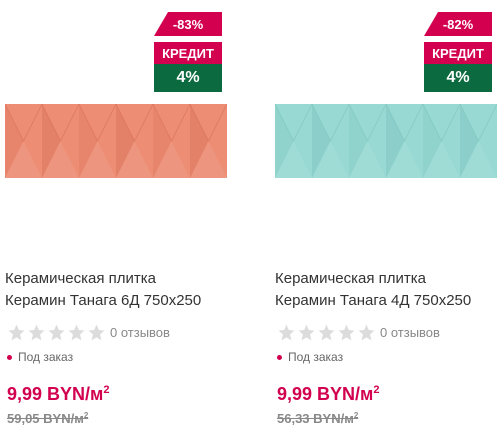 The width and height of the screenshot is (499, 438). I want to click on product-name-line2: Керамин Танага 6Д 750х250, so click(103, 300).